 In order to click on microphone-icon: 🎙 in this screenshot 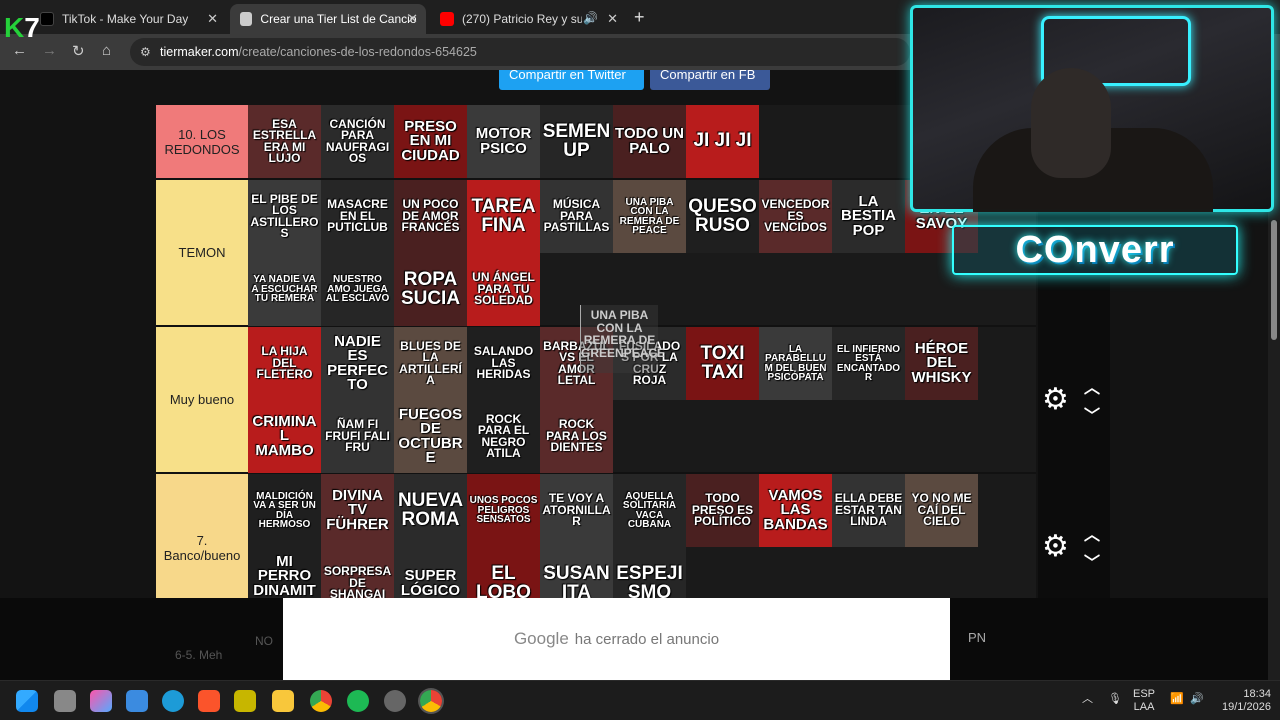, I will do `click(1115, 699)`.